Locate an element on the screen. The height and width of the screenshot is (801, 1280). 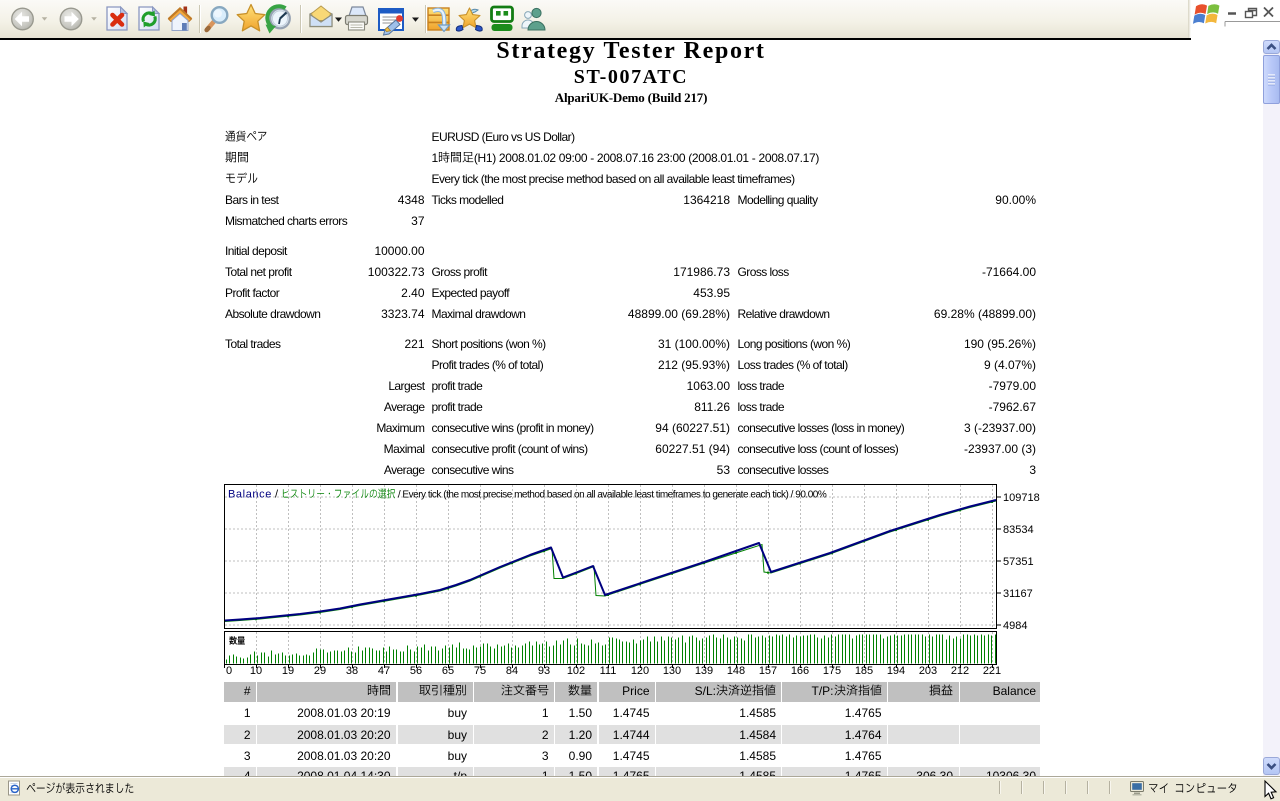
svg-text: 203 is located at coordinates (928, 671).